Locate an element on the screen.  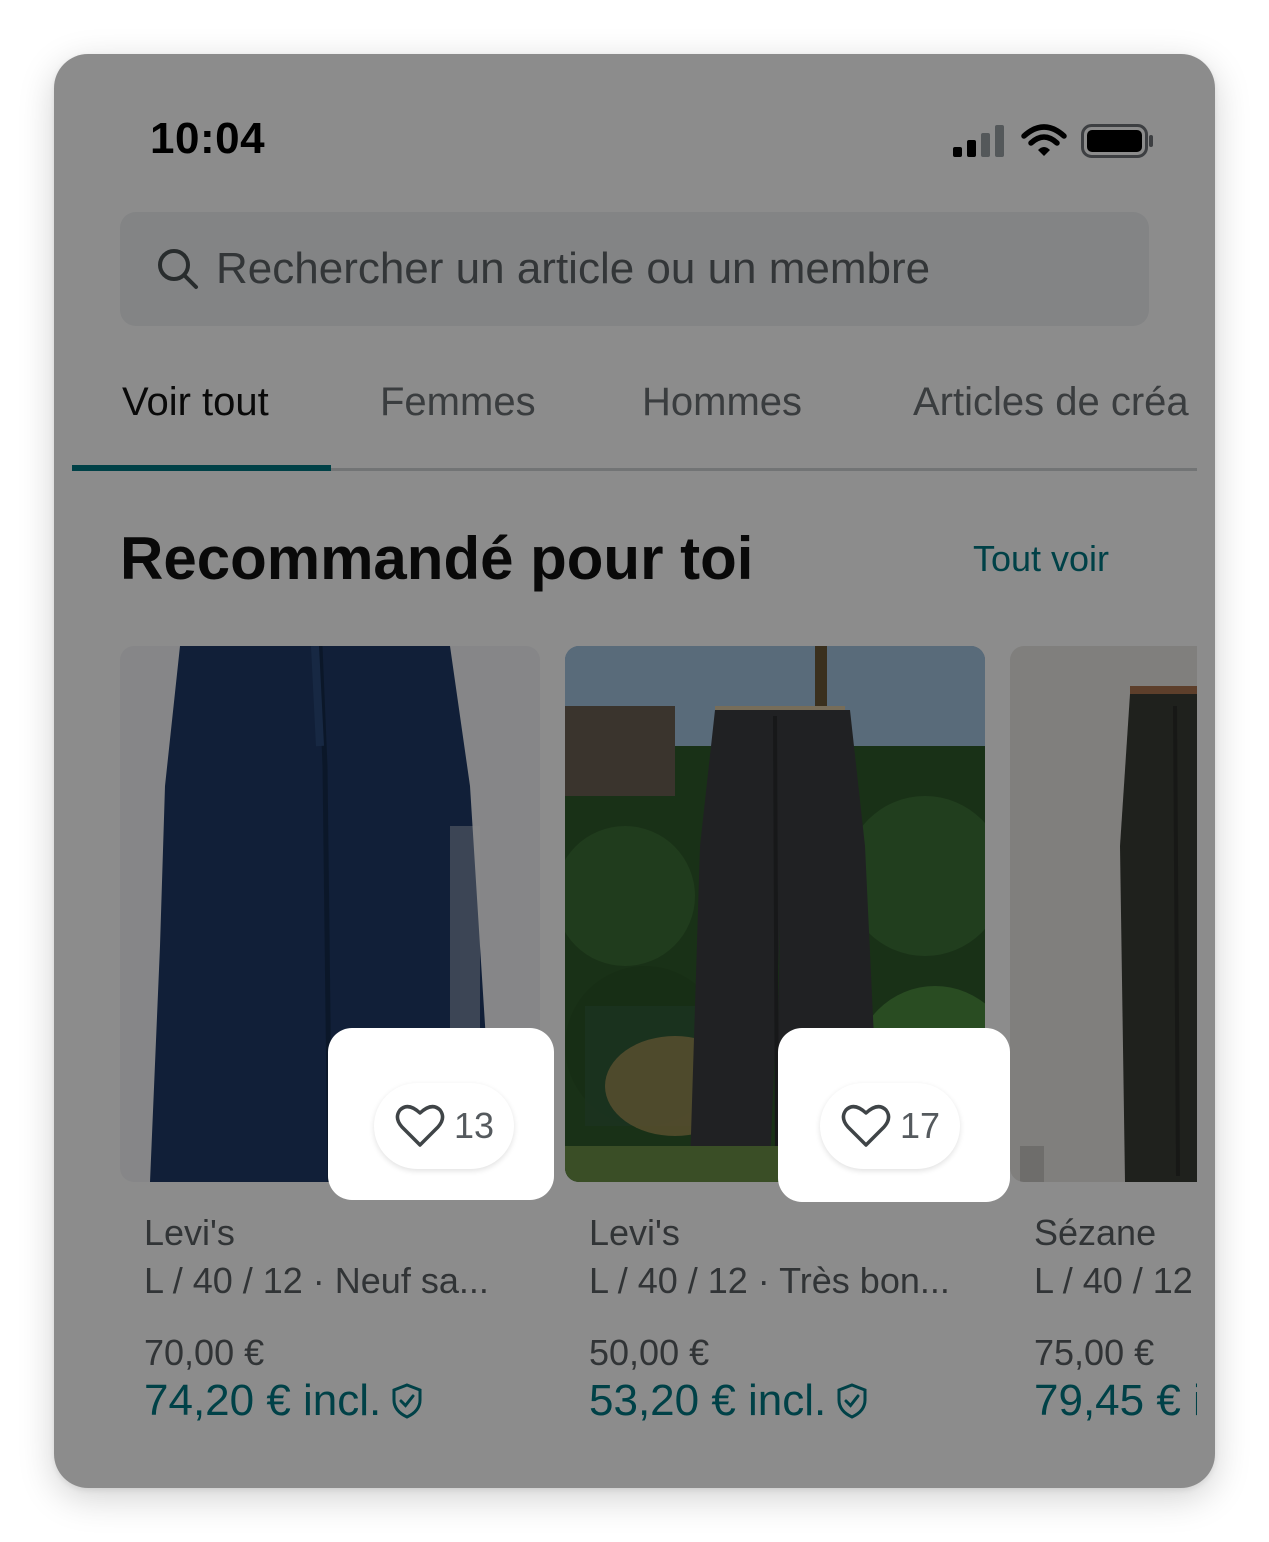
product-price-incl: 79,45 € i is located at coordinates (1115, 1401).